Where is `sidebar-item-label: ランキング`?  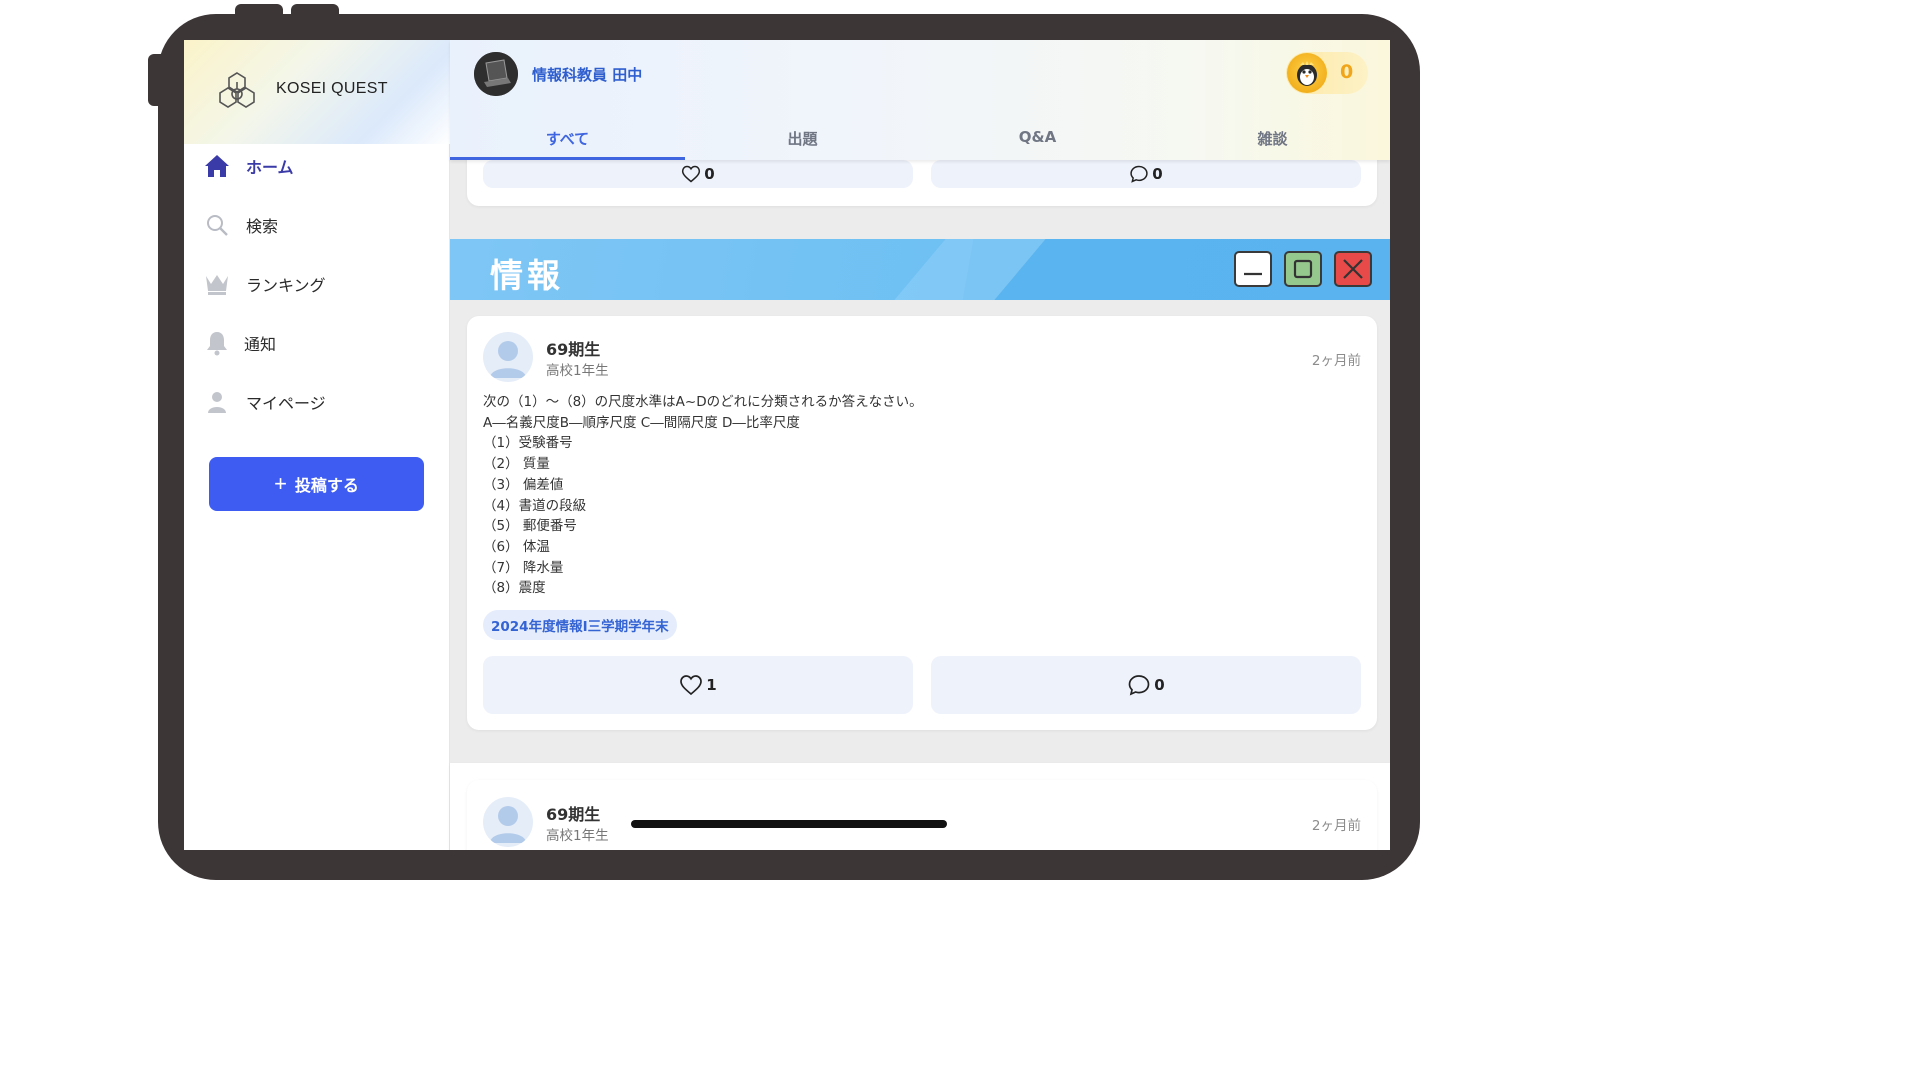
sidebar-item-label: ランキング is located at coordinates (286, 285).